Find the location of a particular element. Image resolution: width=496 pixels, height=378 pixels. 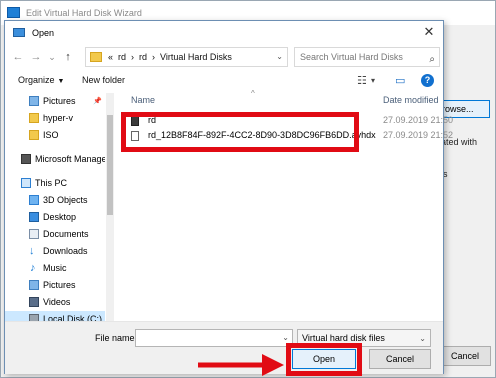

nav-label: Microsoft Manage is located at coordinates (70, 159).